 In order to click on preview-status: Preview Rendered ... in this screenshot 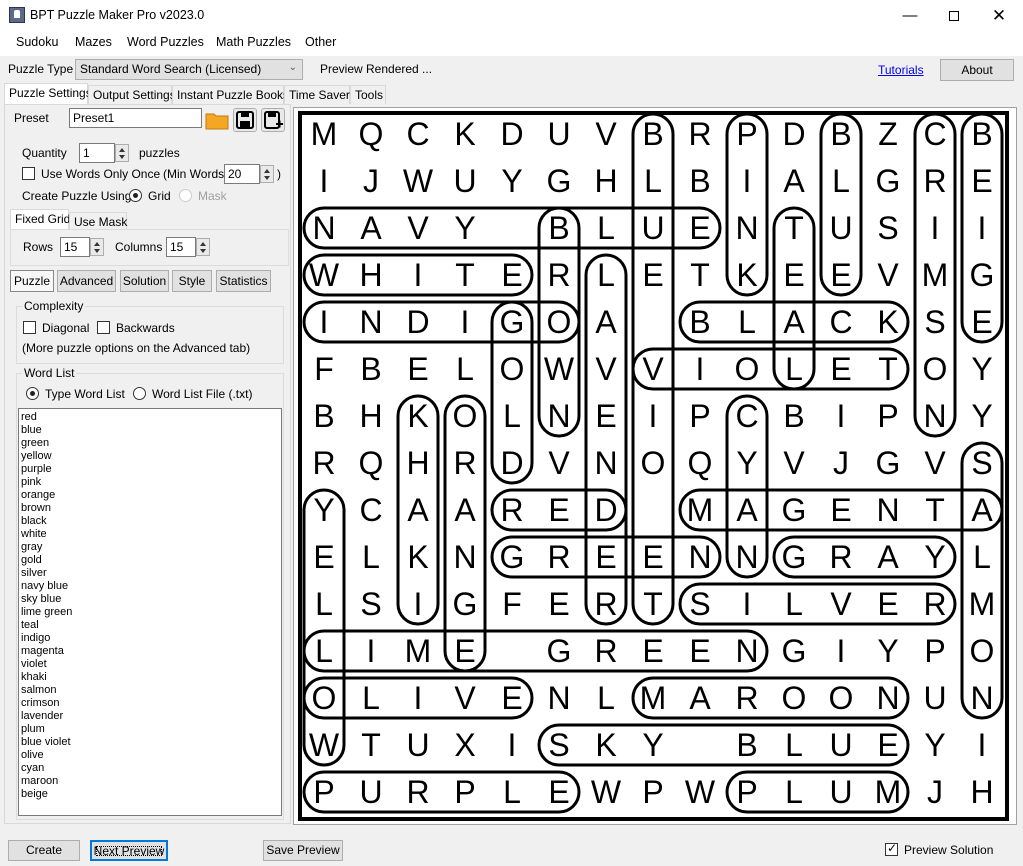, I will do `click(376, 69)`.